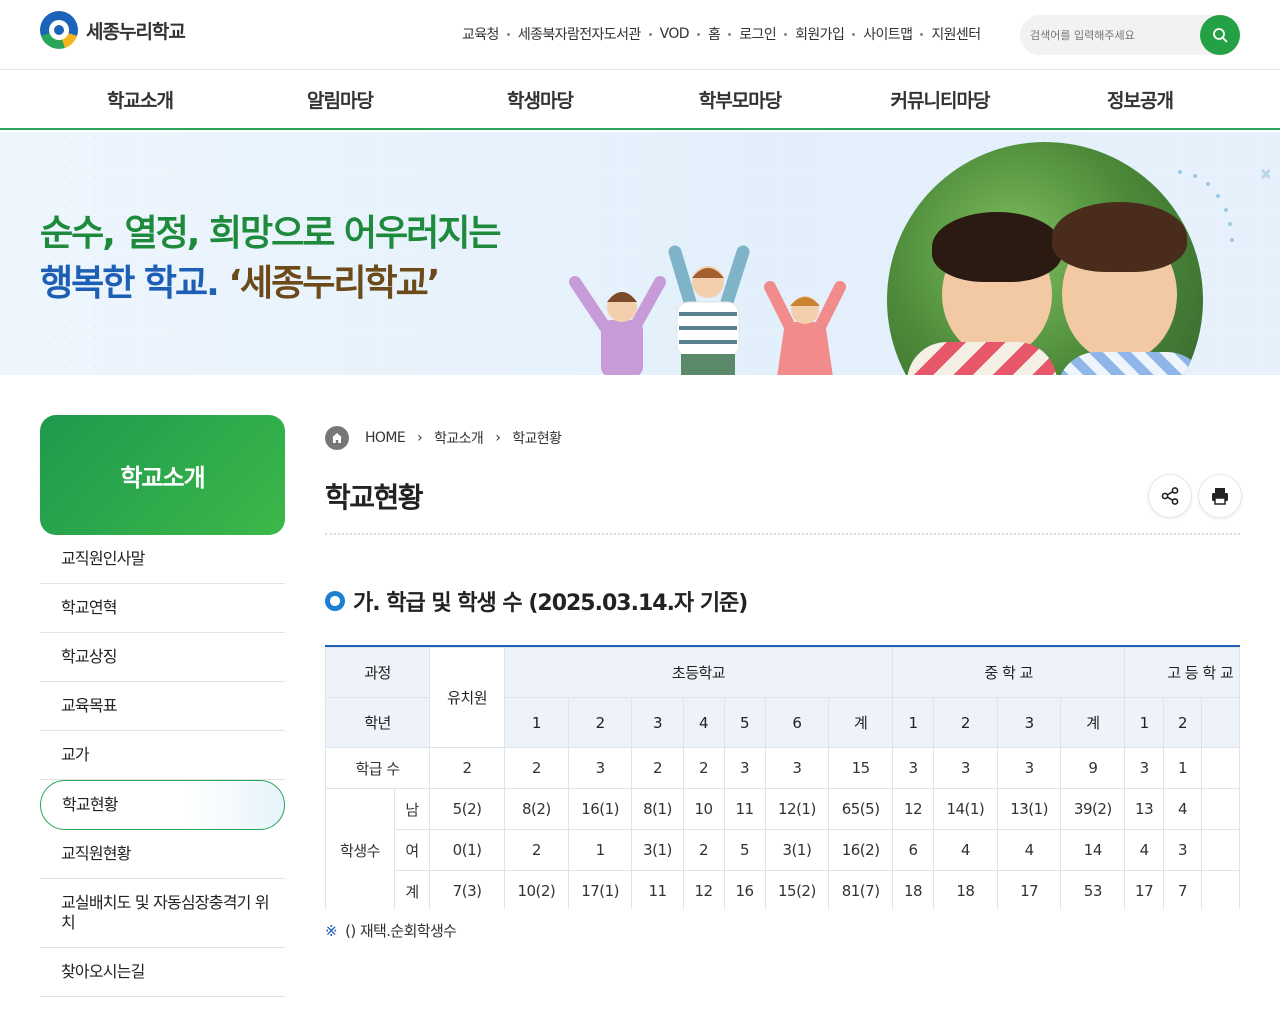 Image resolution: width=1280 pixels, height=1024 pixels. Describe the element at coordinates (162, 706) in the screenshot. I see `sidebar-item-goals: 교육목표` at that location.